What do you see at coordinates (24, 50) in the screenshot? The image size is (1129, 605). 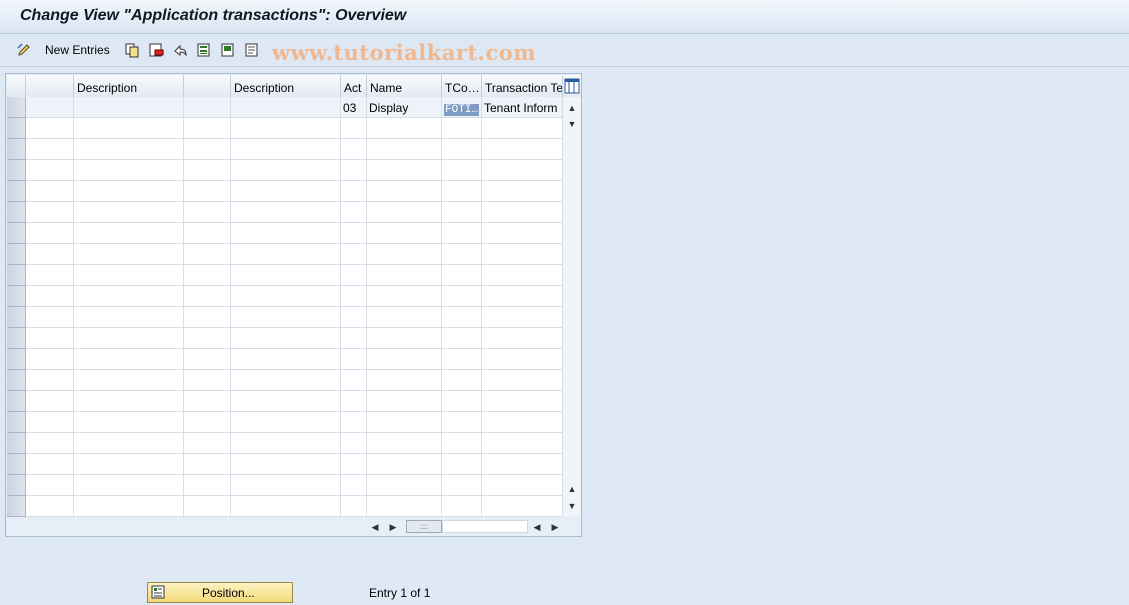 I see `edit-pencil-icon` at bounding box center [24, 50].